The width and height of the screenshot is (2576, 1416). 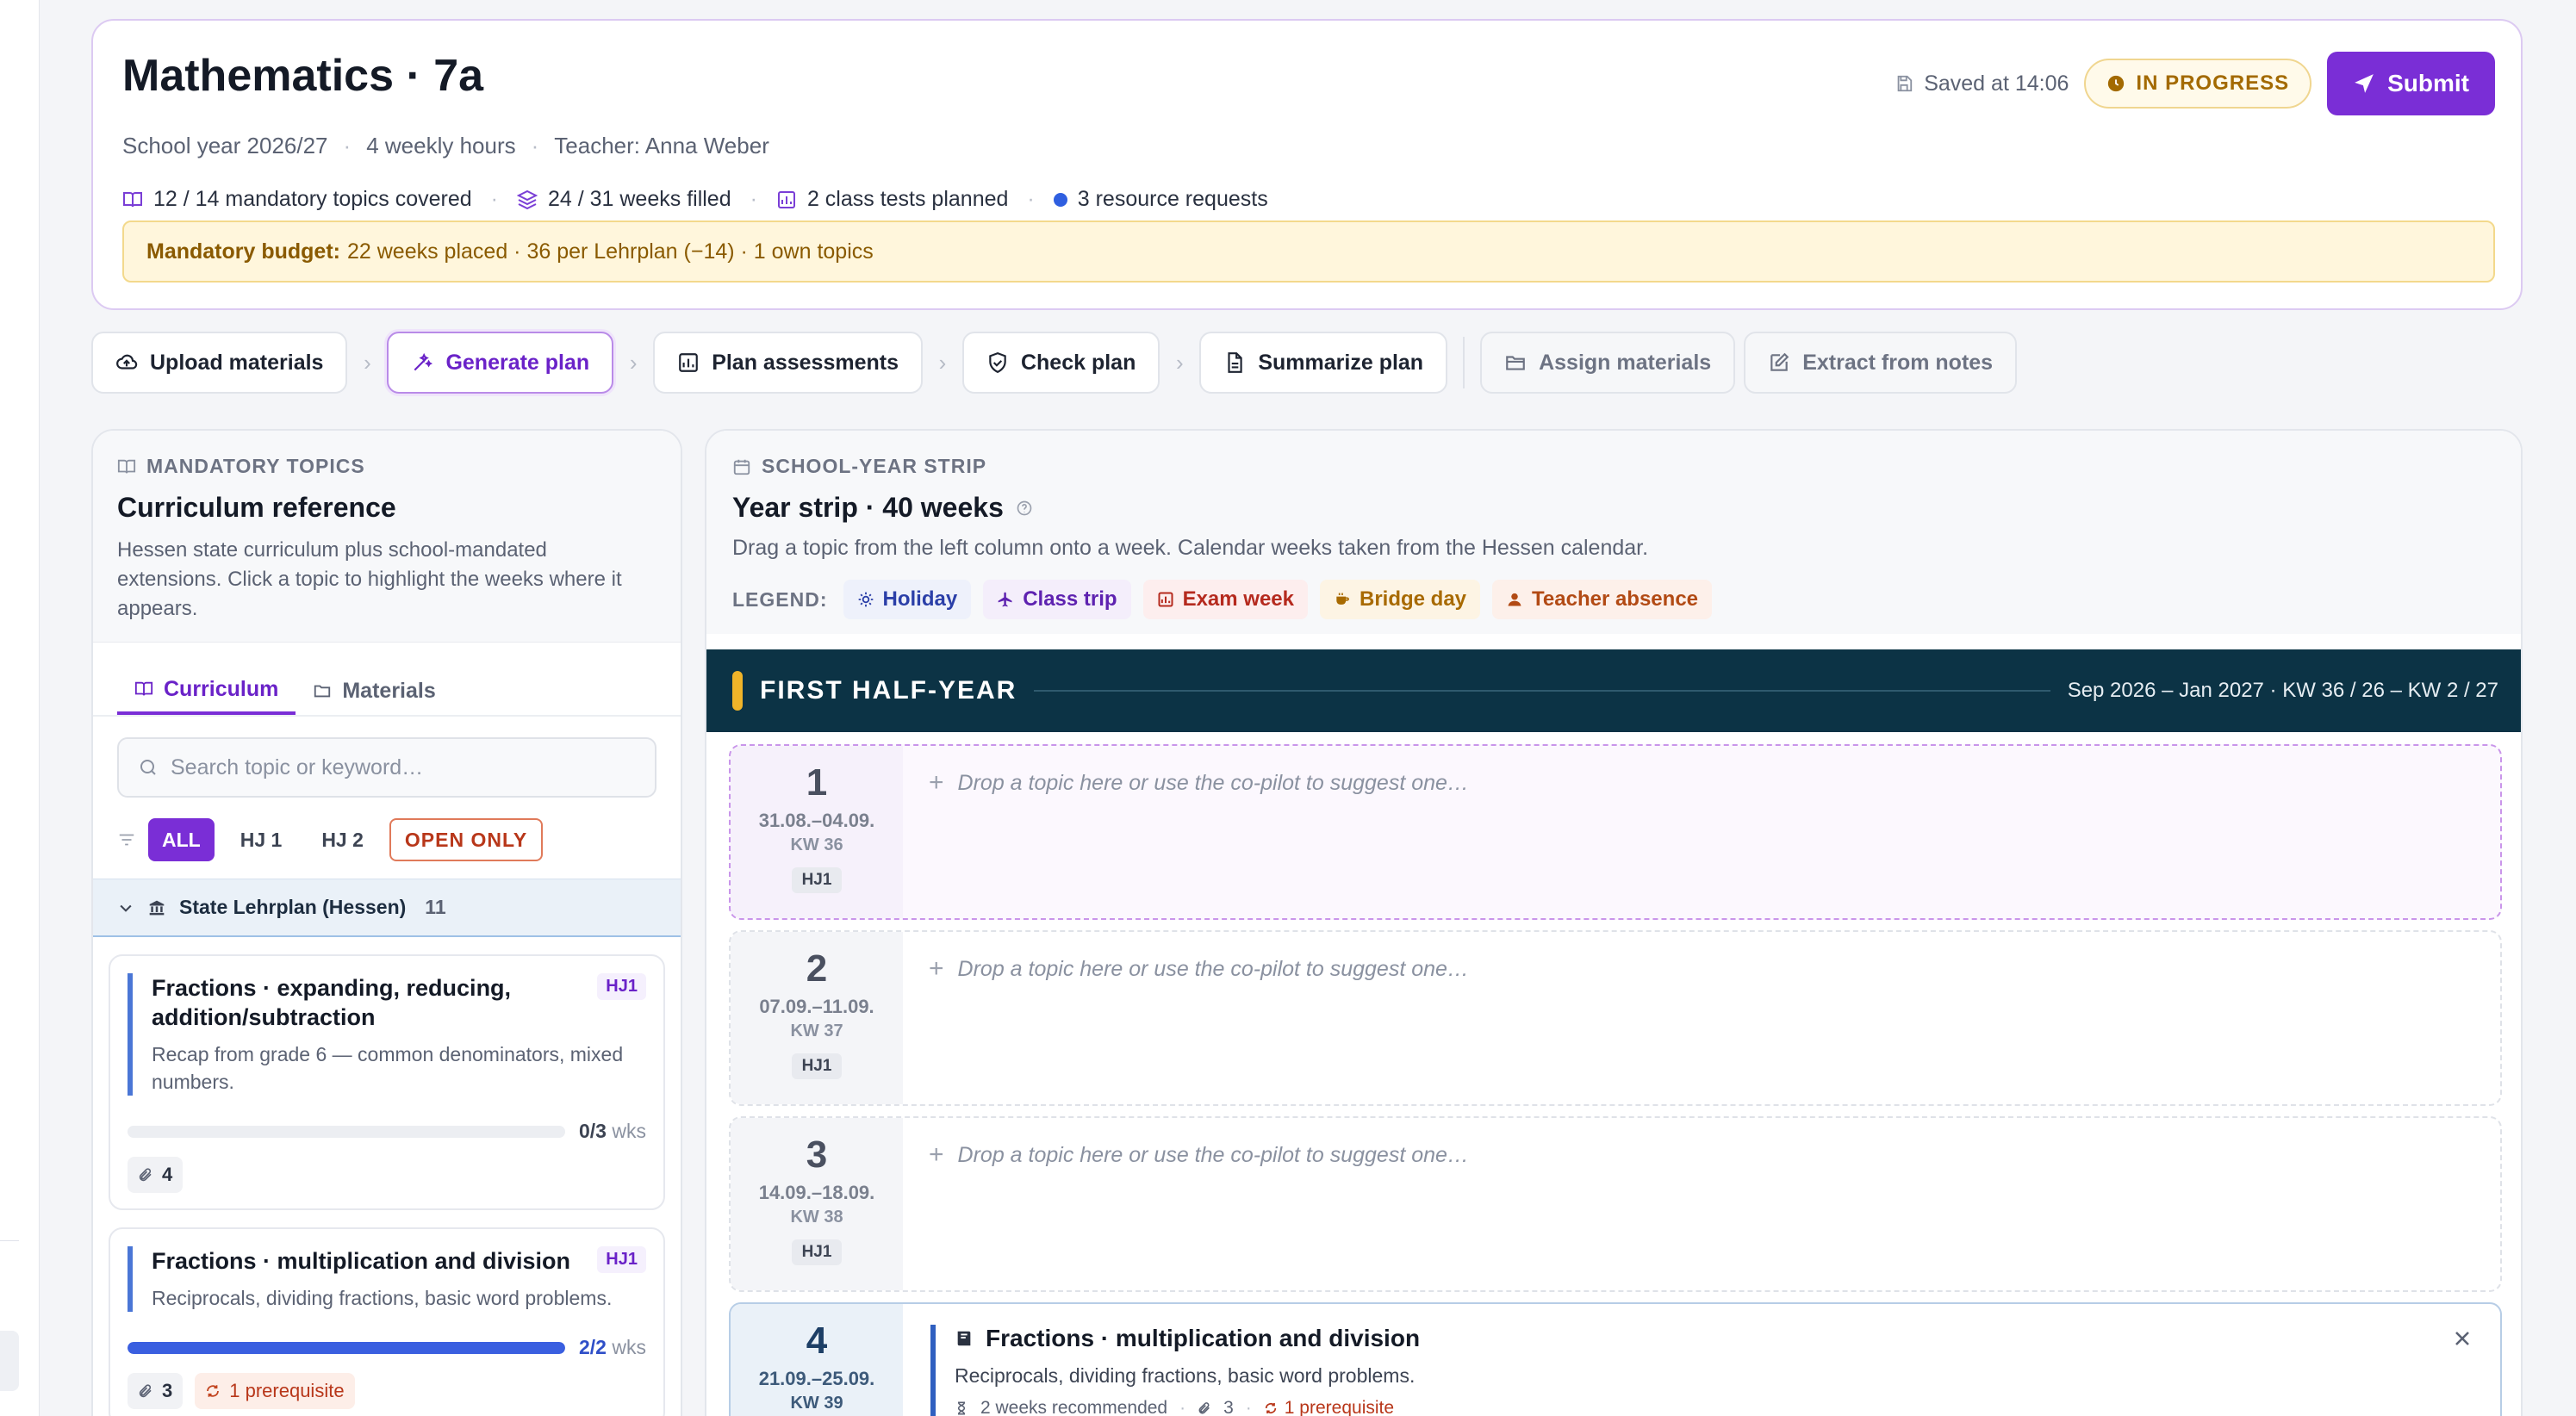 What do you see at coordinates (1881, 363) in the screenshot?
I see `extract-notes-button: Extract from notes` at bounding box center [1881, 363].